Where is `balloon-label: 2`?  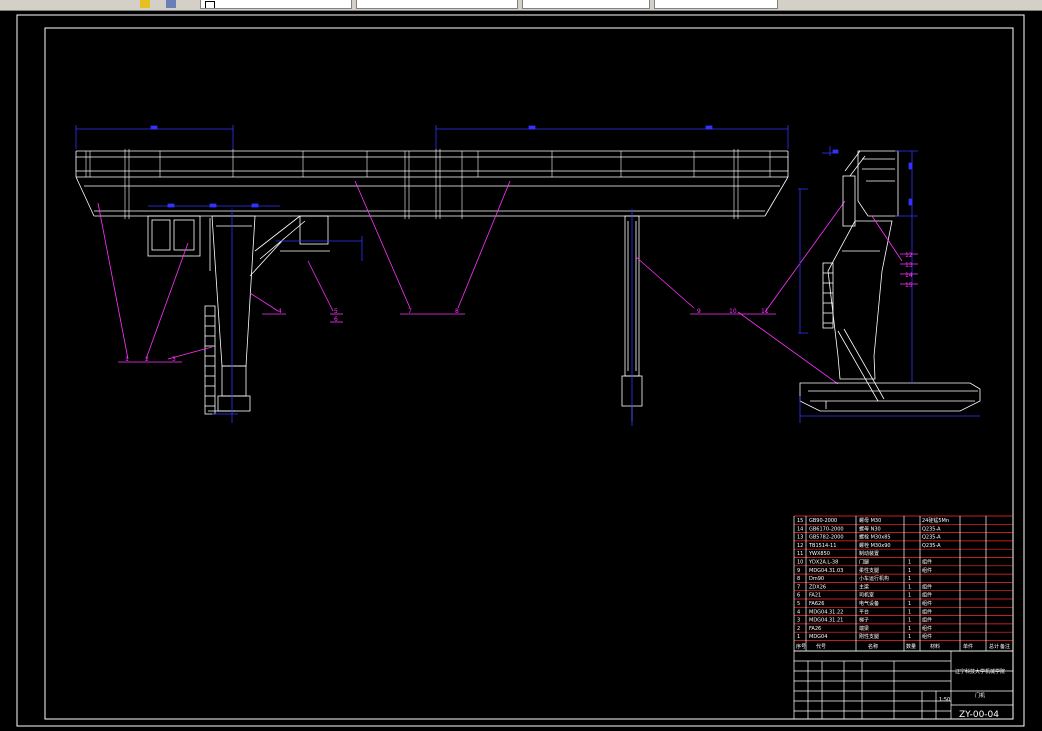 balloon-label: 2 is located at coordinates (147, 359).